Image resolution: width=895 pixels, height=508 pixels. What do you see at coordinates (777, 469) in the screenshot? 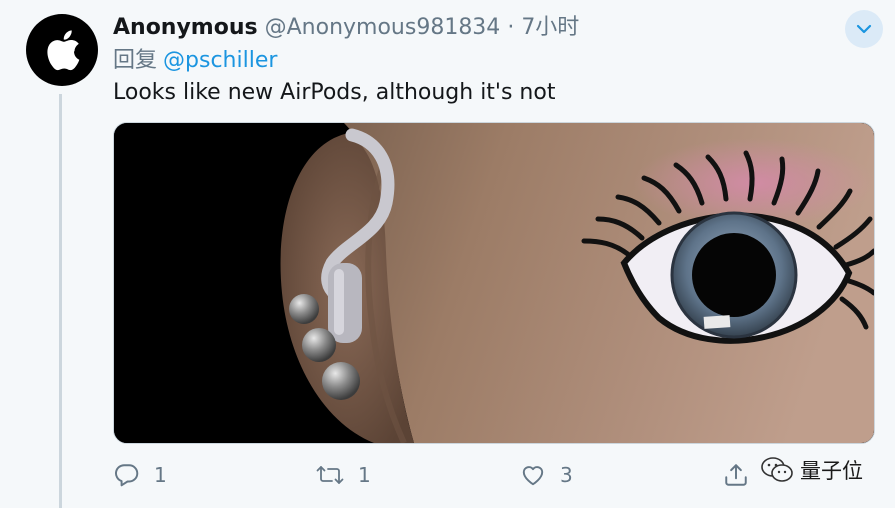
I see `wechat-icon` at bounding box center [777, 469].